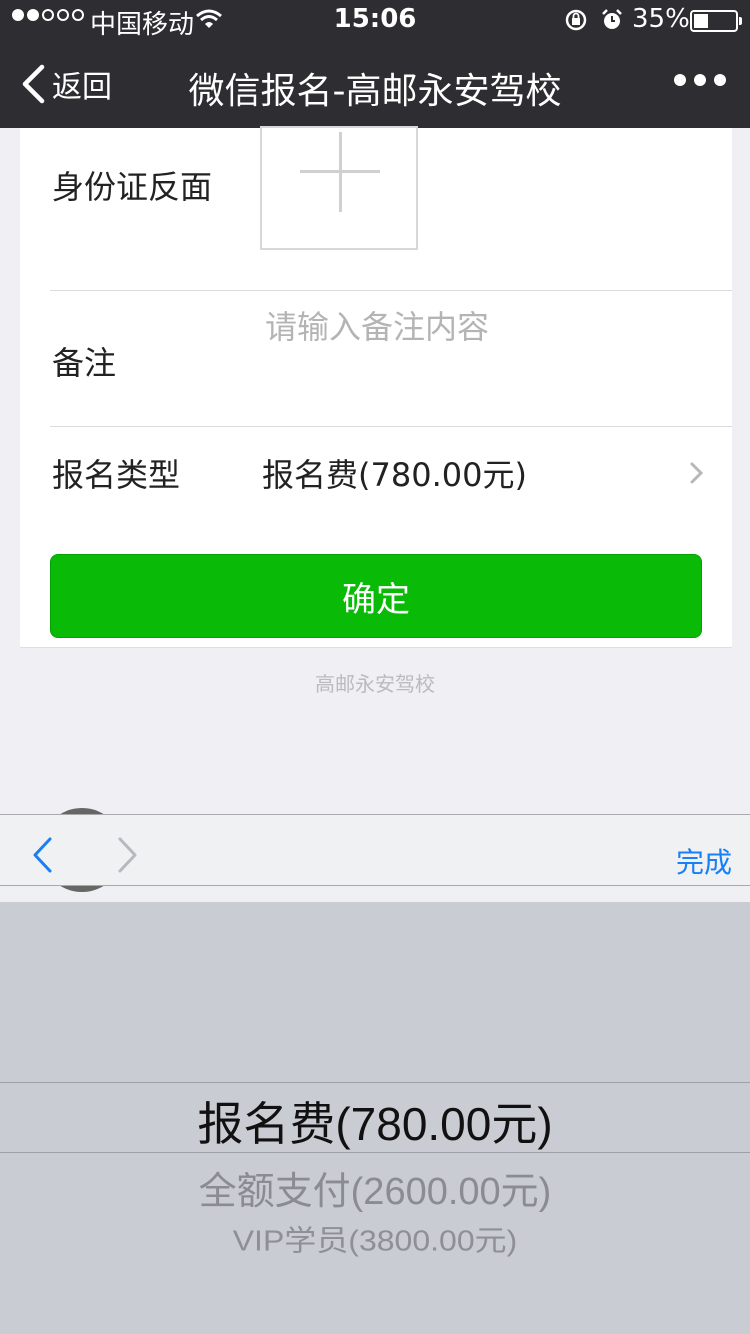 The image size is (750, 1334). I want to click on battery-icon, so click(716, 21).